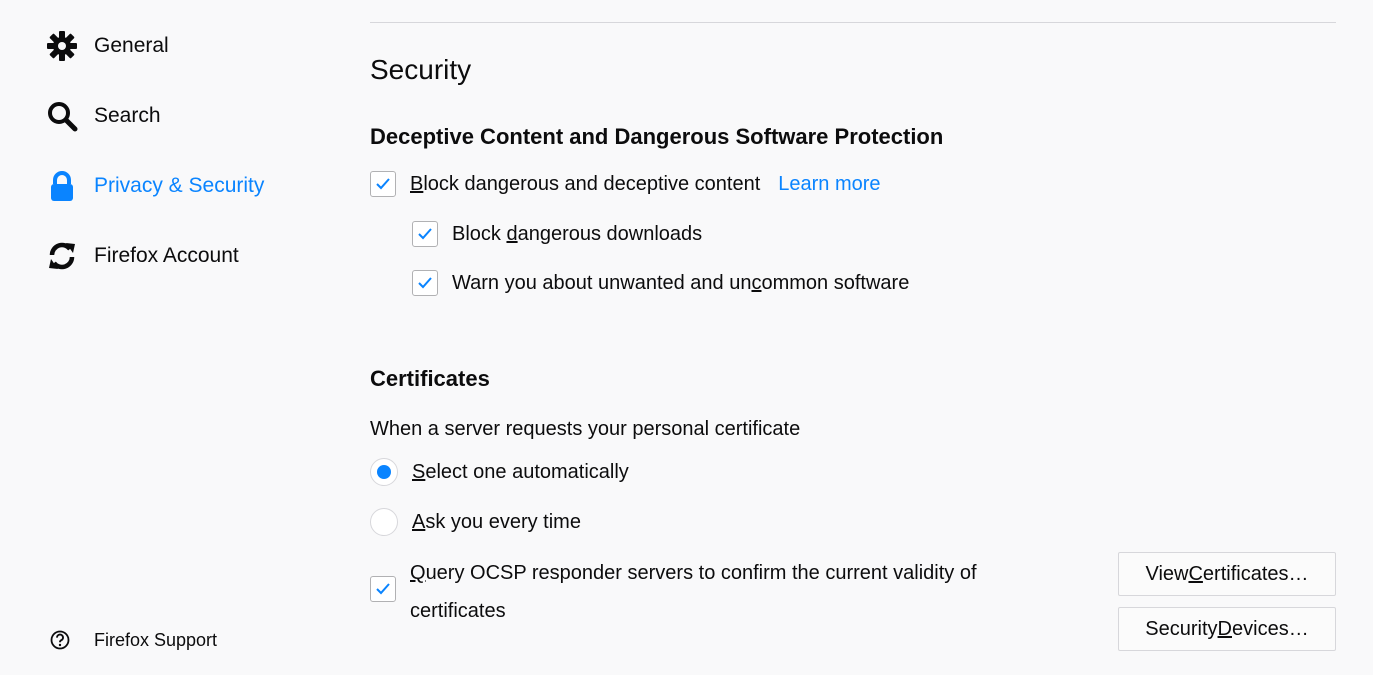 This screenshot has height=675, width=1373. What do you see at coordinates (156, 639) in the screenshot?
I see `support-label: Firefox Support` at bounding box center [156, 639].